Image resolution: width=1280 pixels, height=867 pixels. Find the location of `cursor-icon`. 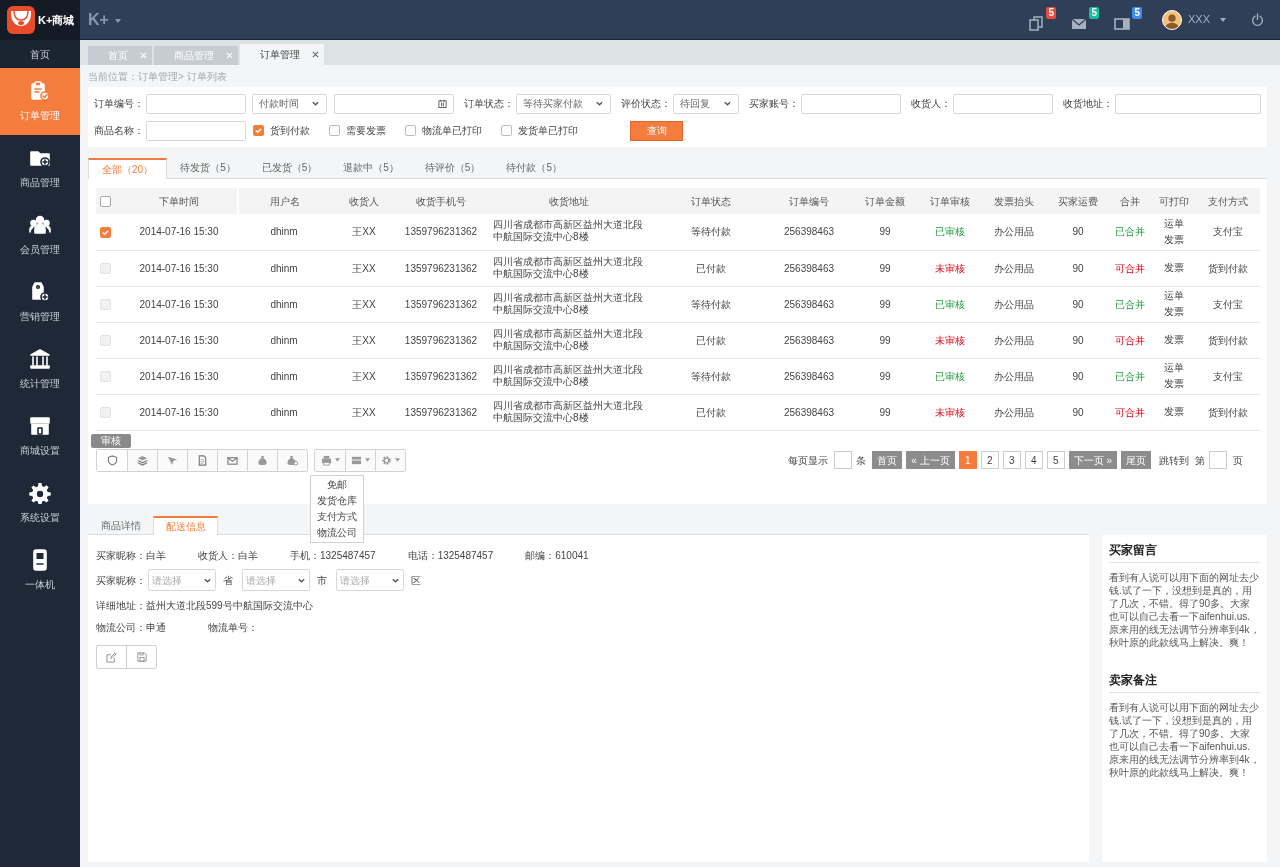

cursor-icon is located at coordinates (172, 460).